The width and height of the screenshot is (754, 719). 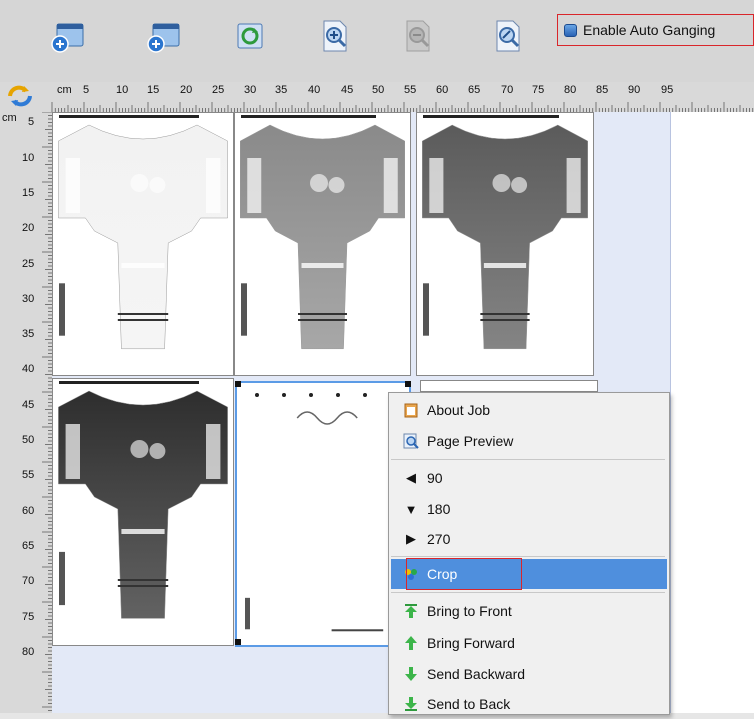 I want to click on ruler-tick-label: 55, so click(x=28, y=475).